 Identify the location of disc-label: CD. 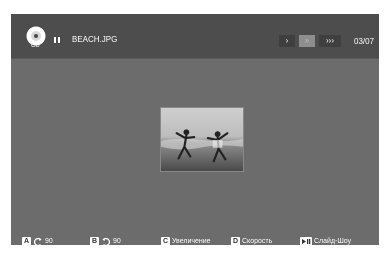
(35, 46).